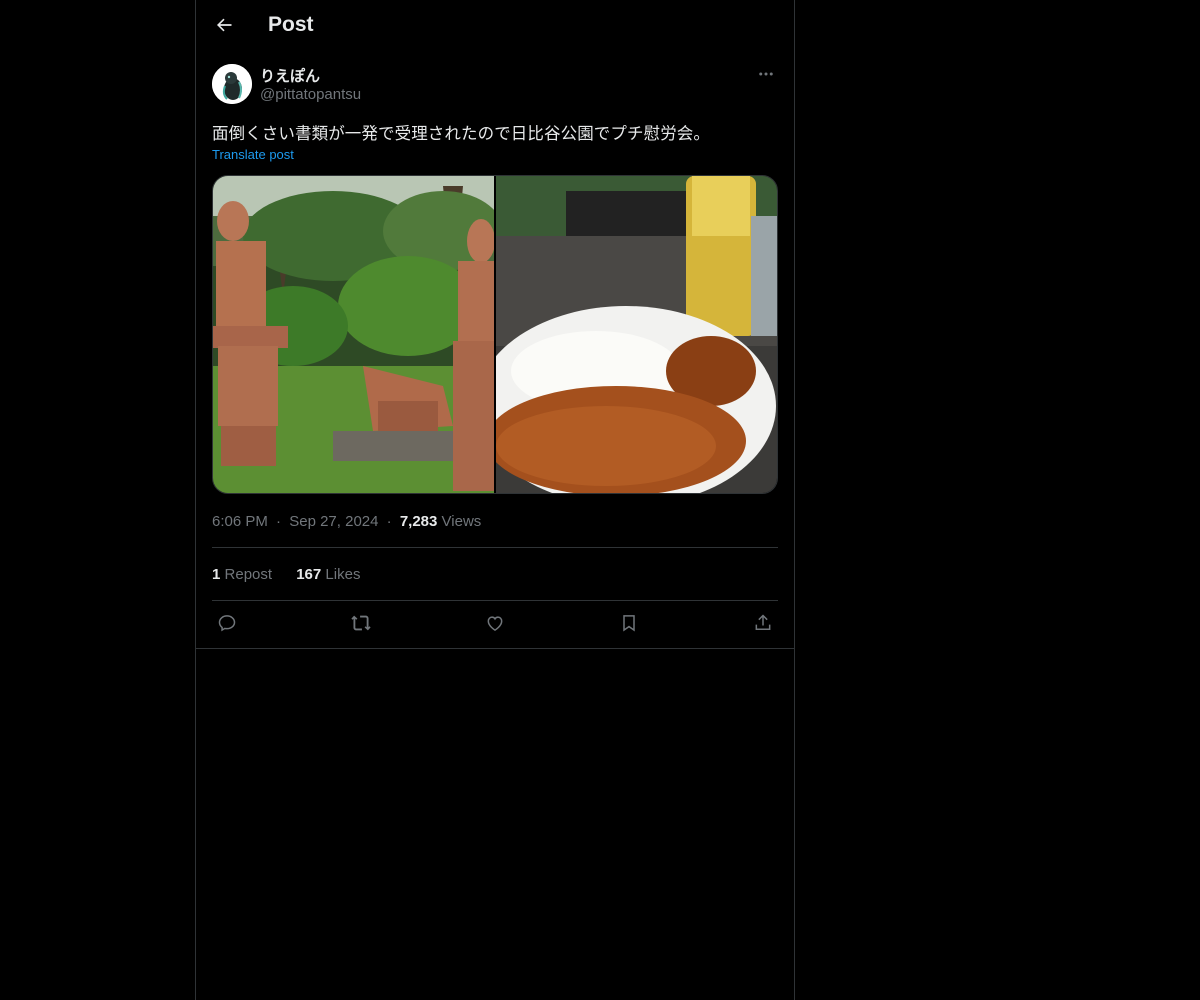 This screenshot has height=1000, width=1200. I want to click on like-icon, so click(495, 625).